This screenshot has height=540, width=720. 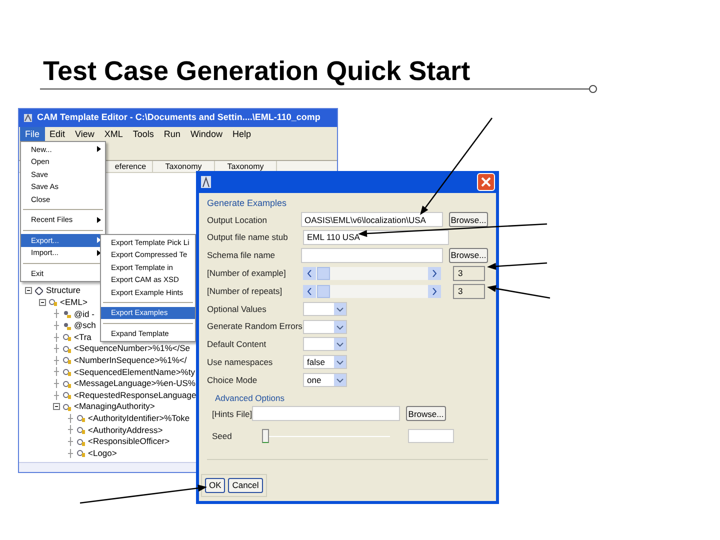 I want to click on input-field: OASIS\EML\v6\localization\USA, so click(x=371, y=220).